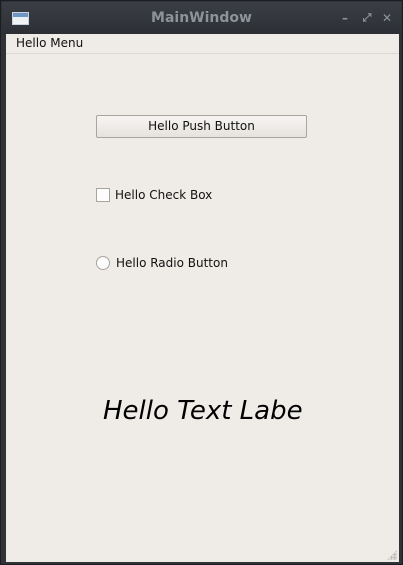  I want to click on menu-hello: Hello Menu, so click(49, 43).